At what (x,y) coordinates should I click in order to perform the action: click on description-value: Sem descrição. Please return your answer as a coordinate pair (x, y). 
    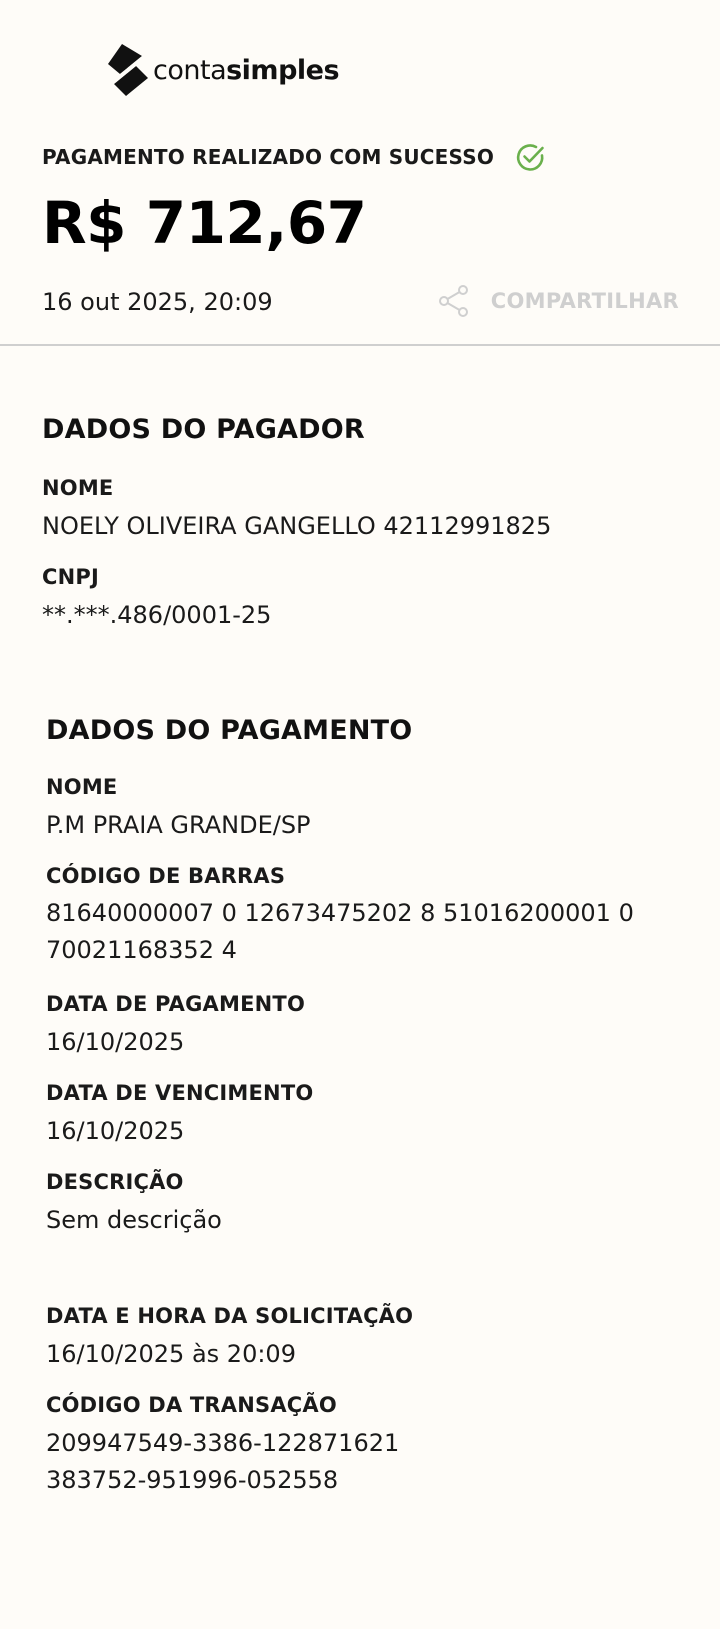
    Looking at the image, I should click on (134, 1220).